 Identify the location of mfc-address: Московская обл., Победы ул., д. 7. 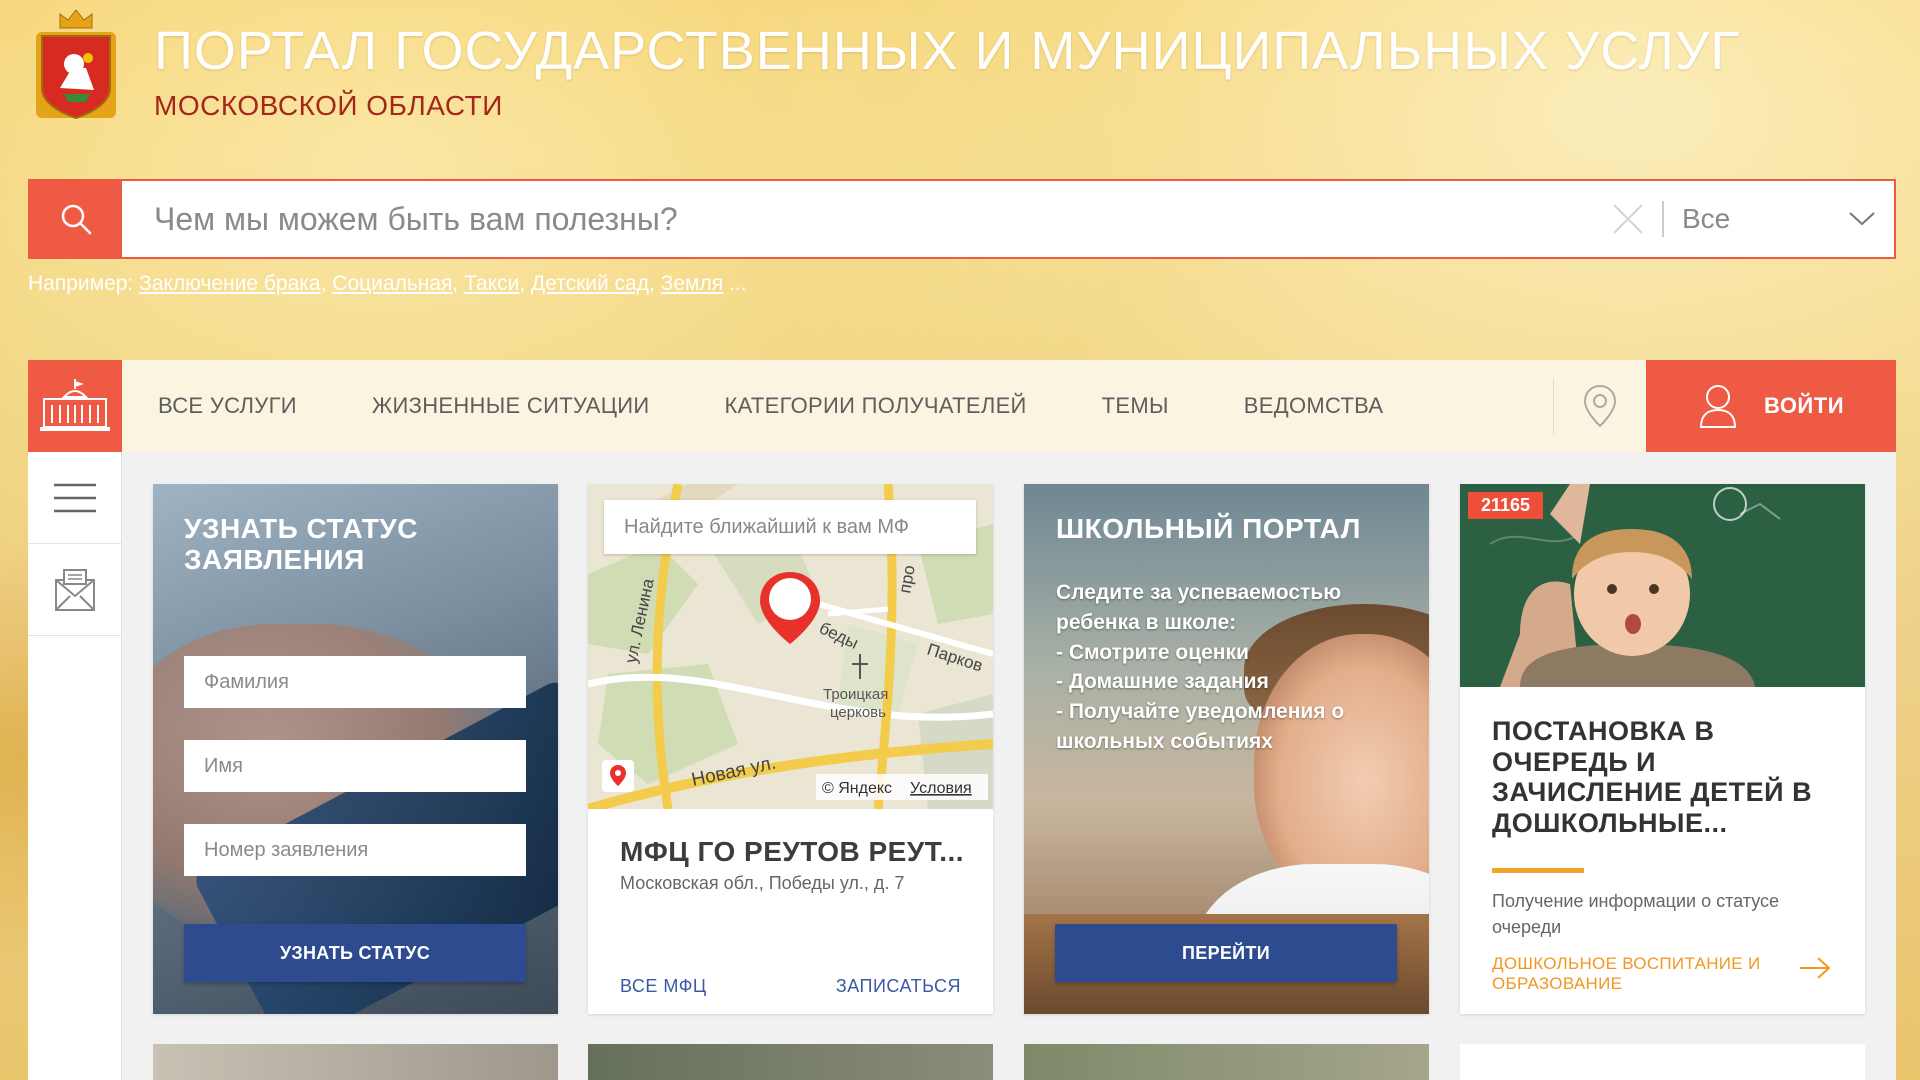
(762, 883).